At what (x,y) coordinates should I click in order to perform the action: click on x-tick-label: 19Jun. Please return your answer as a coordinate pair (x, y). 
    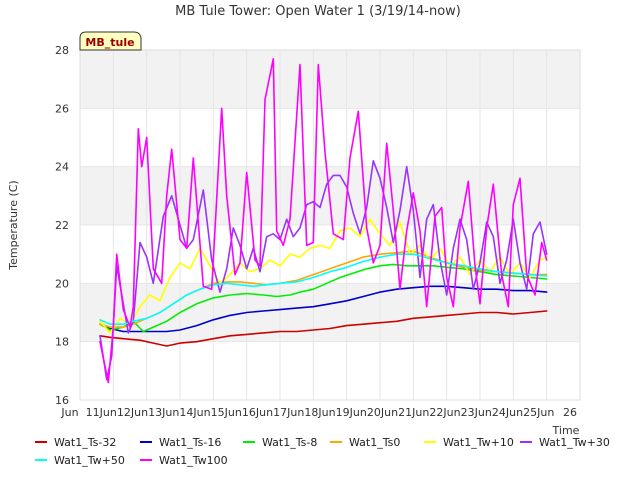
    Looking at the image, I should click on (351, 412).